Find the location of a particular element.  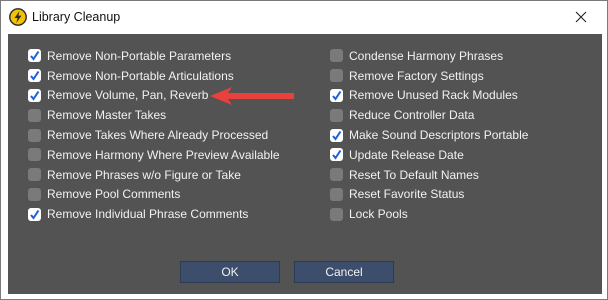

close-icon is located at coordinates (581, 17).